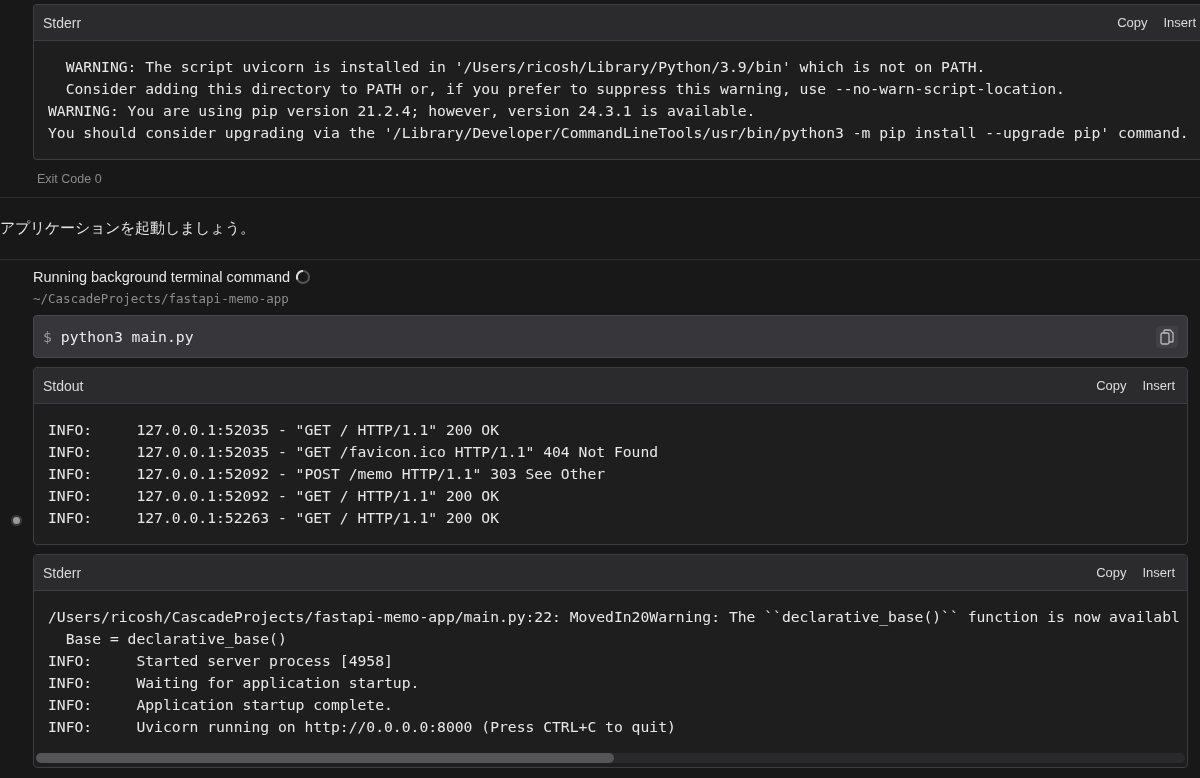  Describe the element at coordinates (354, 452) in the screenshot. I see `output-line: INFO: 127.0.0.1:52035 - "GET /favicon.ico HTTP/1.1" 404 Not Found` at that location.